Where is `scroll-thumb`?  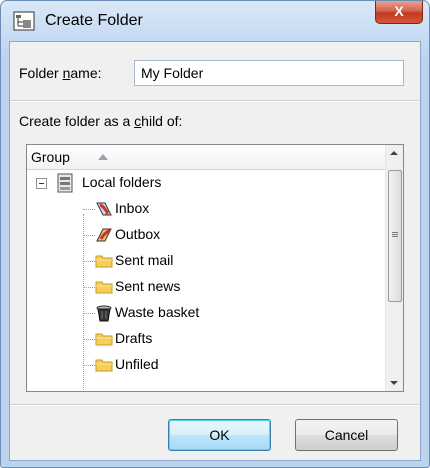
scroll-thumb is located at coordinates (395, 236).